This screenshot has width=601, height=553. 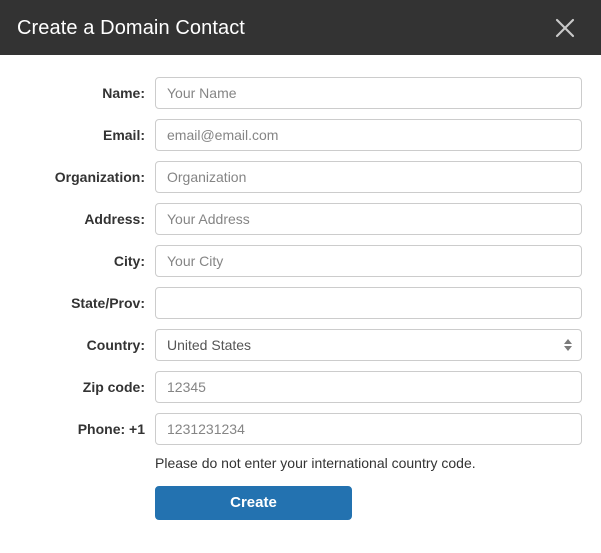 What do you see at coordinates (368, 219) in the screenshot?
I see `address-input` at bounding box center [368, 219].